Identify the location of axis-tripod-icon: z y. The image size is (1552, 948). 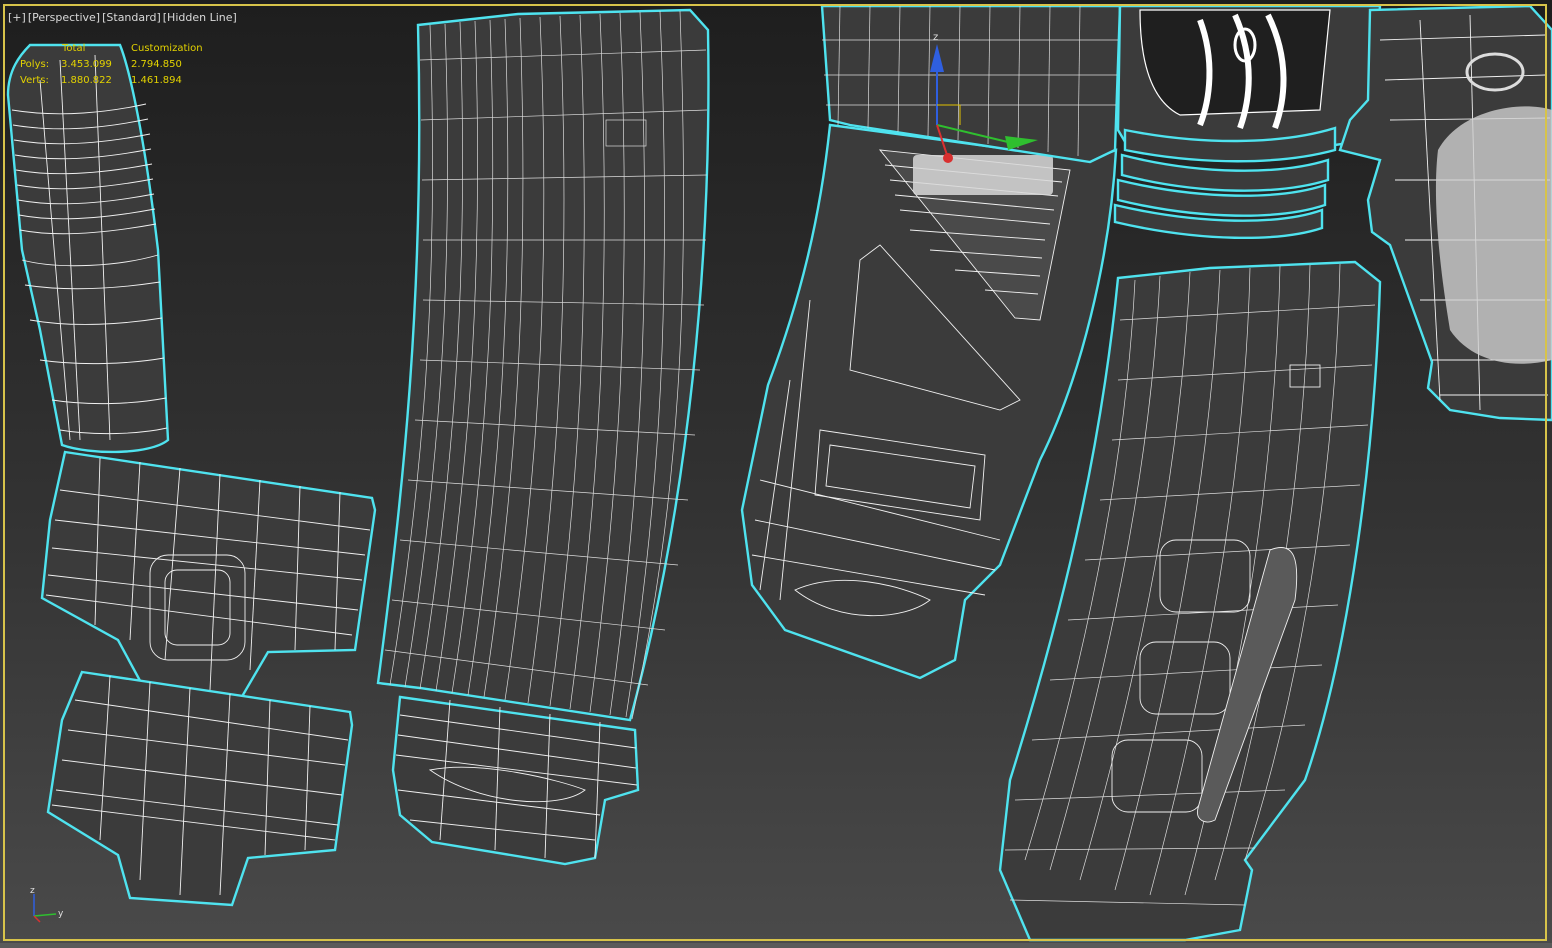
(47, 904).